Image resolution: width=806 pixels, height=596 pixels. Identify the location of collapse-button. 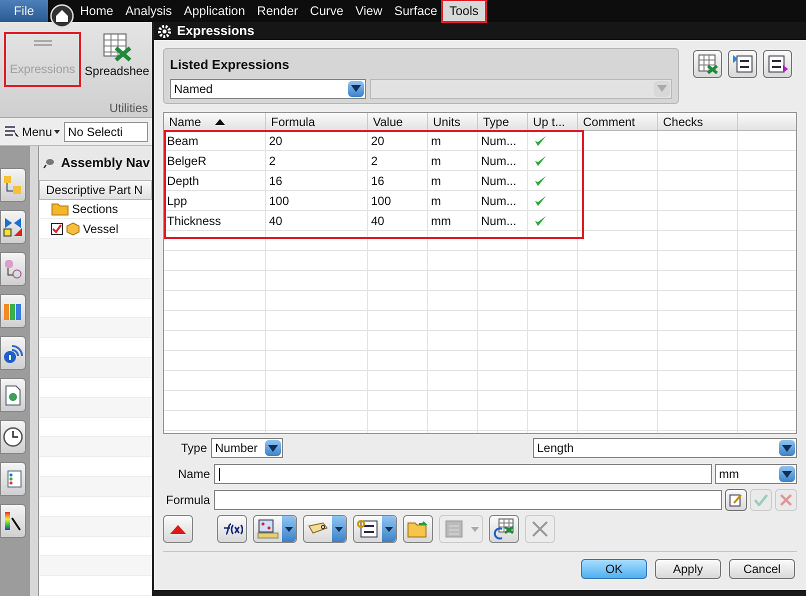
(178, 529).